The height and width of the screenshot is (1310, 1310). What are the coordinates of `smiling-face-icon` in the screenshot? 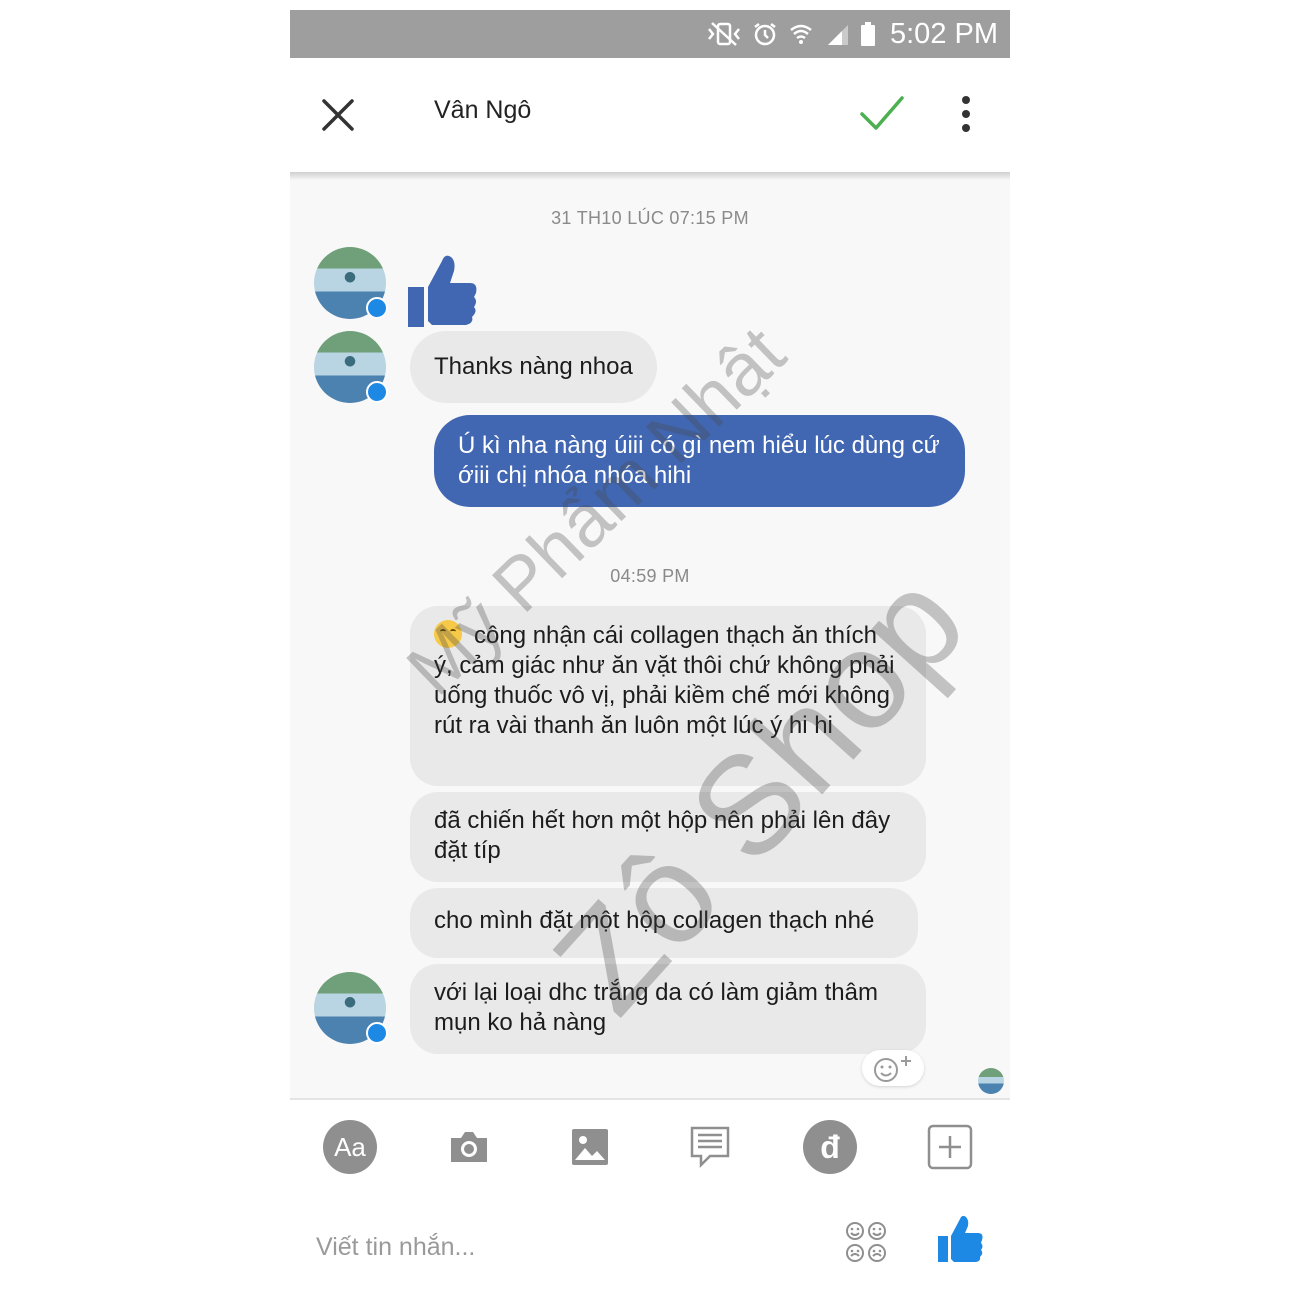 It's located at (448, 634).